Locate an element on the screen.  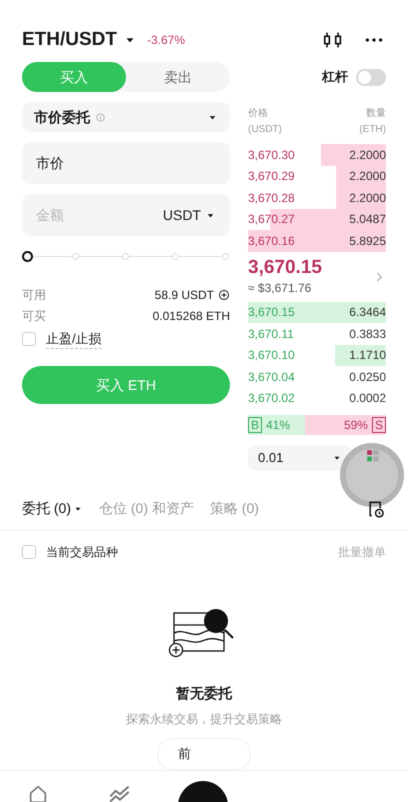
amount-field: 金额 USDT is located at coordinates (126, 215).